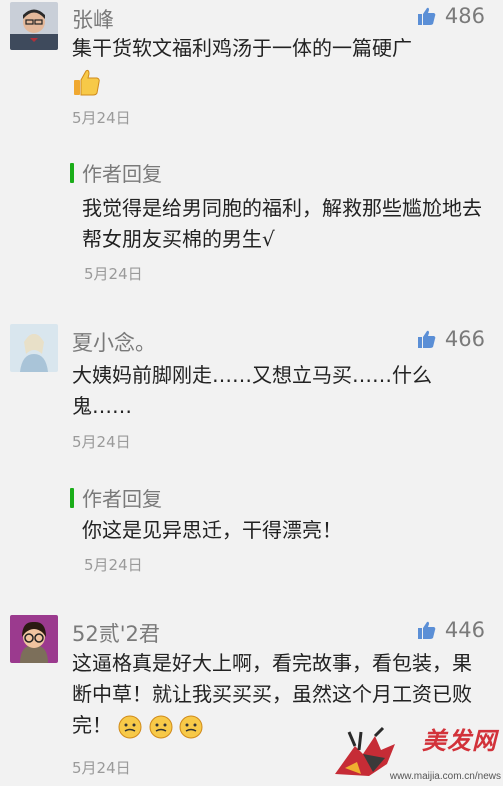  What do you see at coordinates (114, 343) in the screenshot?
I see `comment-author: 夏小念。` at bounding box center [114, 343].